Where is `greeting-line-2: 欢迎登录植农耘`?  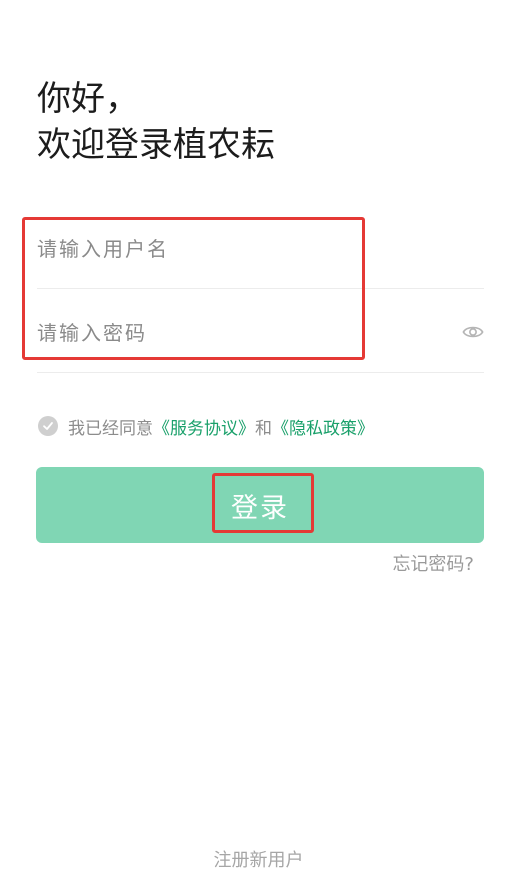 greeting-line-2: 欢迎登录植农耘 is located at coordinates (156, 145).